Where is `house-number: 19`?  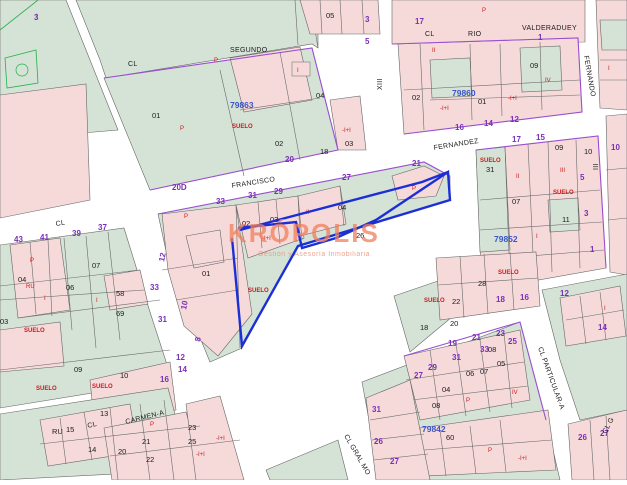 house-number: 19 is located at coordinates (452, 343).